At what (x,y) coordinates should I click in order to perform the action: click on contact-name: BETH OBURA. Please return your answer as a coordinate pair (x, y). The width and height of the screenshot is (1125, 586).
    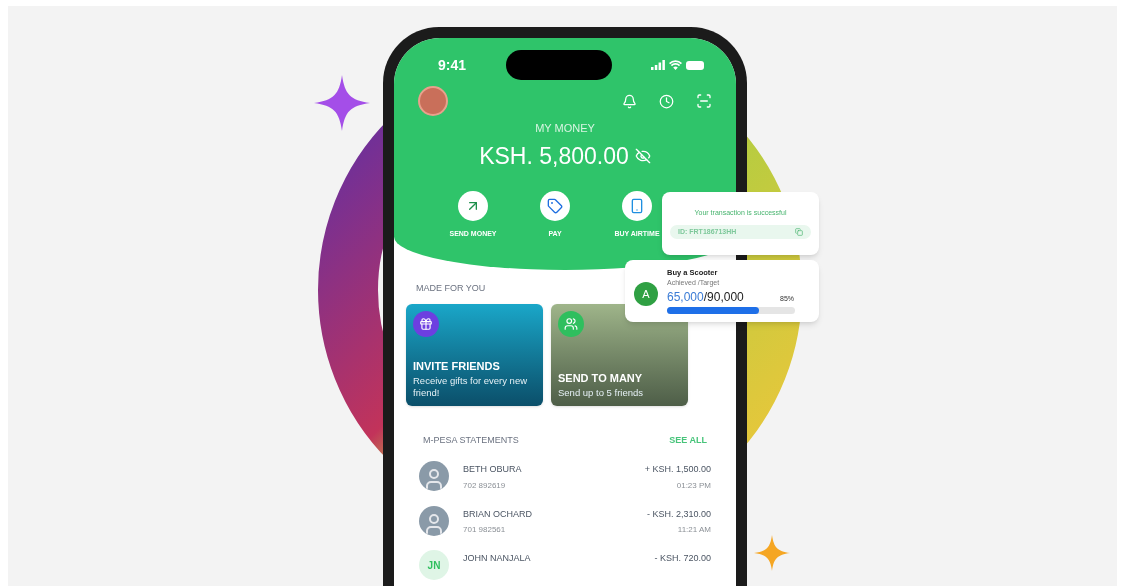
    Looking at the image, I should click on (493, 469).